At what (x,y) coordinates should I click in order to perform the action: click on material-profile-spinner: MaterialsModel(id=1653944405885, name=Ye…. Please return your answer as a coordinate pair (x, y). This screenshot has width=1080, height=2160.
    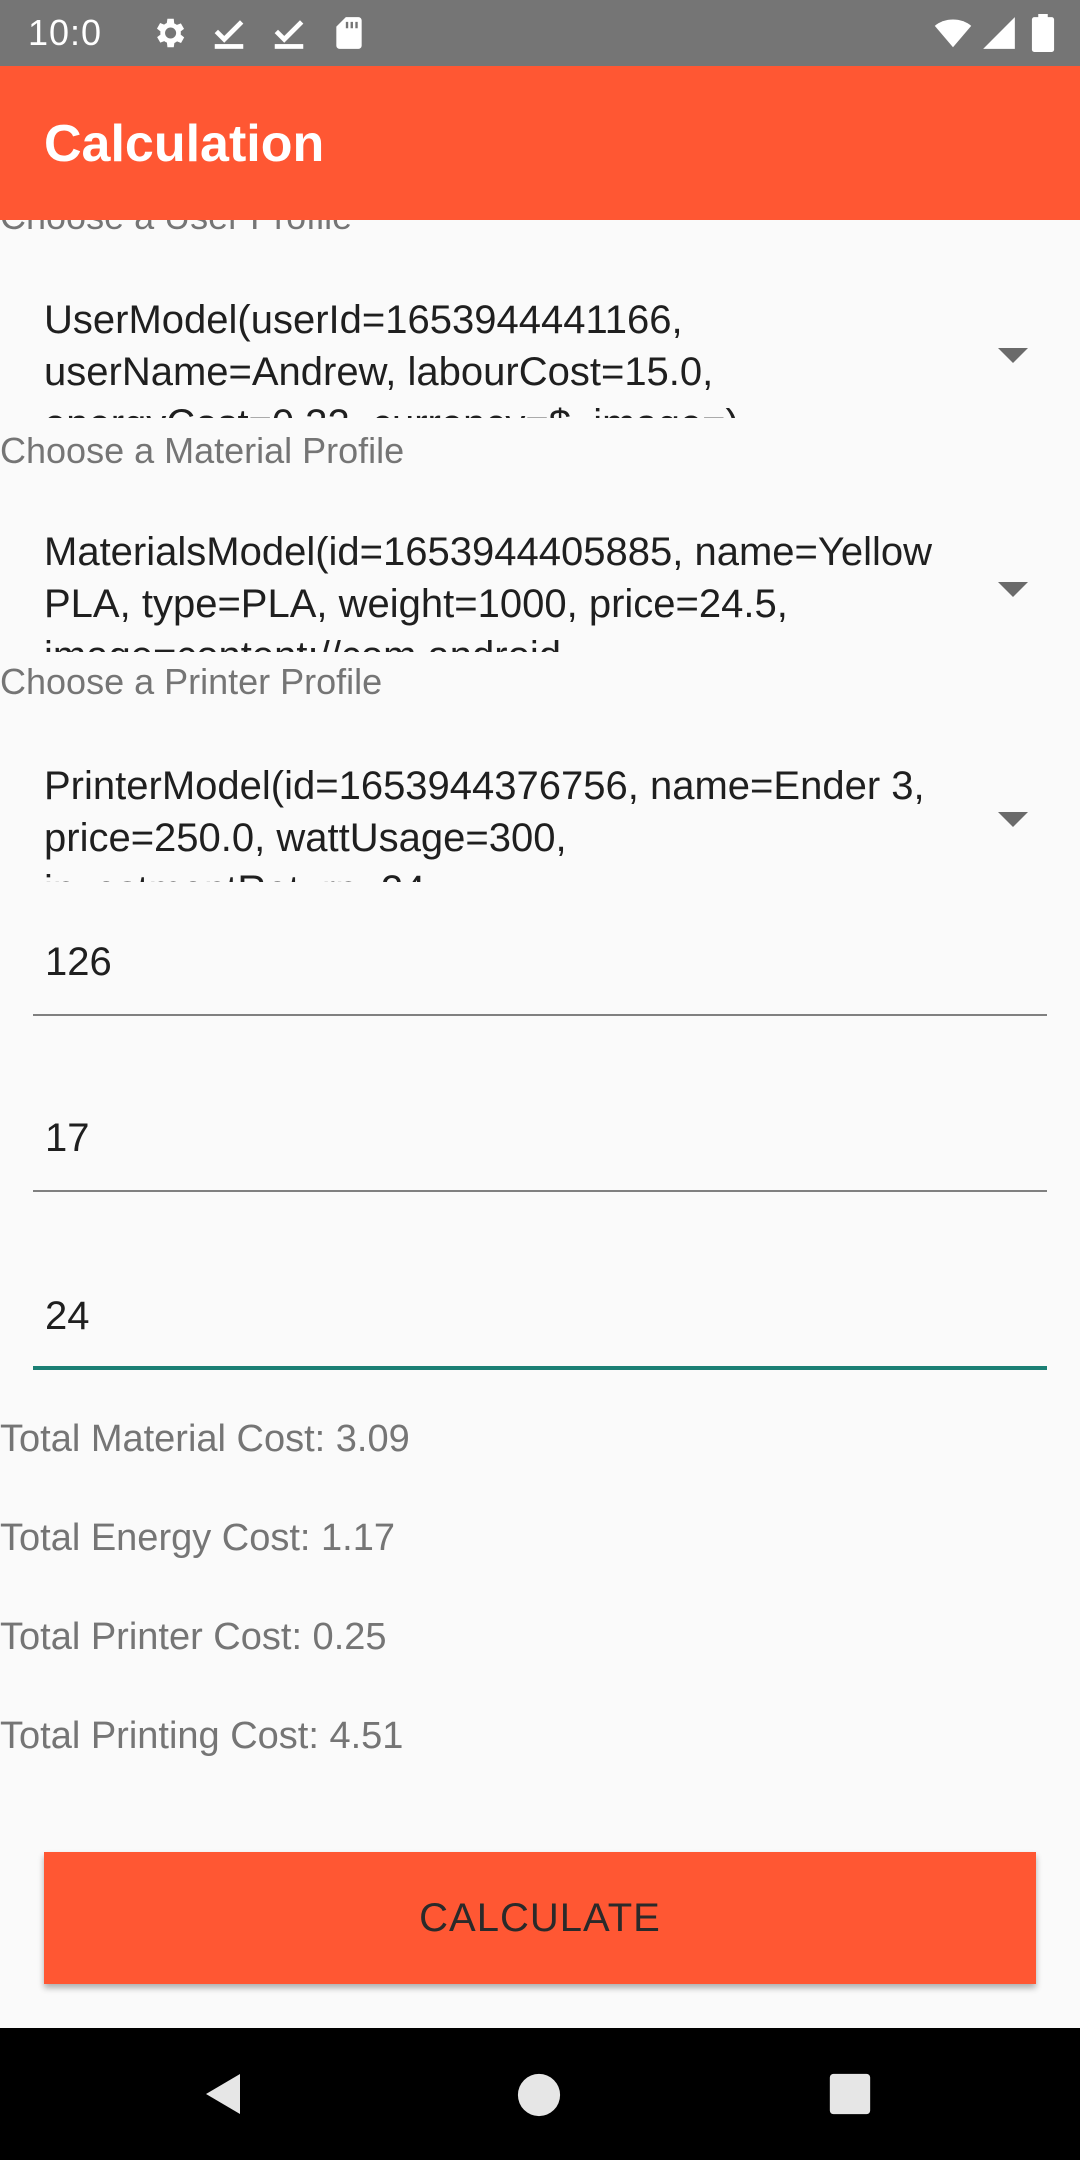
    Looking at the image, I should click on (540, 561).